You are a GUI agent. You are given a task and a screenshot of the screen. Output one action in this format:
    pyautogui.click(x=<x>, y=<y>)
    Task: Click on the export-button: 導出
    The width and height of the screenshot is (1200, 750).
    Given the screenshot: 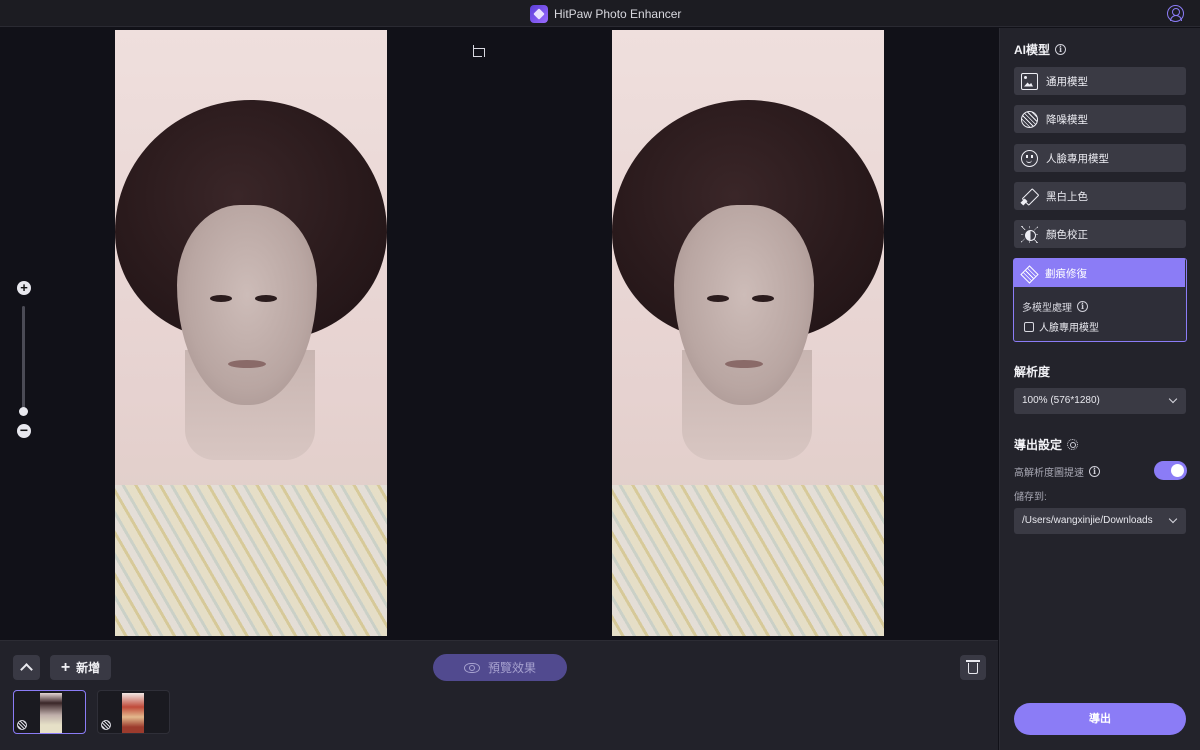 What is the action you would take?
    pyautogui.click(x=1100, y=719)
    